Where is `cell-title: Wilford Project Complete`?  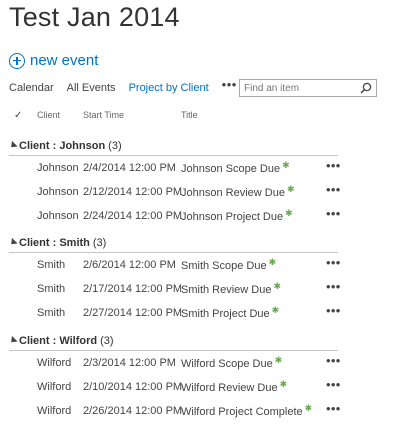 cell-title: Wilford Project Complete is located at coordinates (247, 411).